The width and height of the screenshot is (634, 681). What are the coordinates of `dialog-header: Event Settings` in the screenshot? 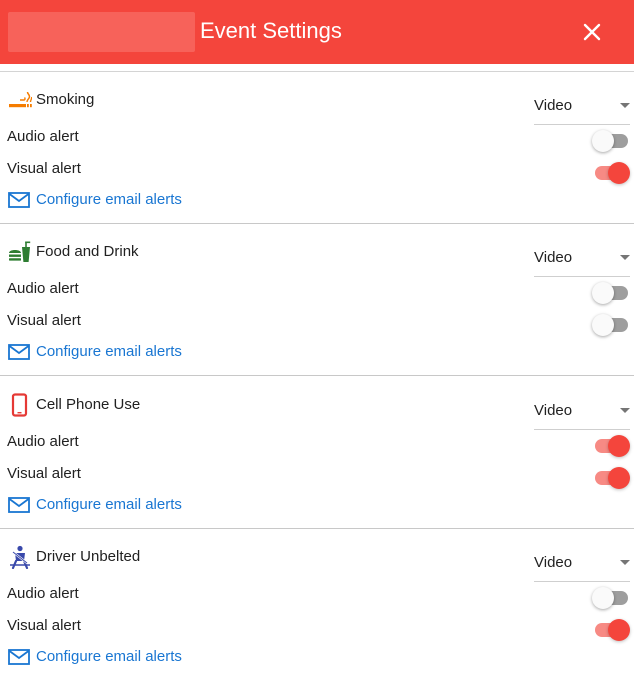 It's located at (317, 32).